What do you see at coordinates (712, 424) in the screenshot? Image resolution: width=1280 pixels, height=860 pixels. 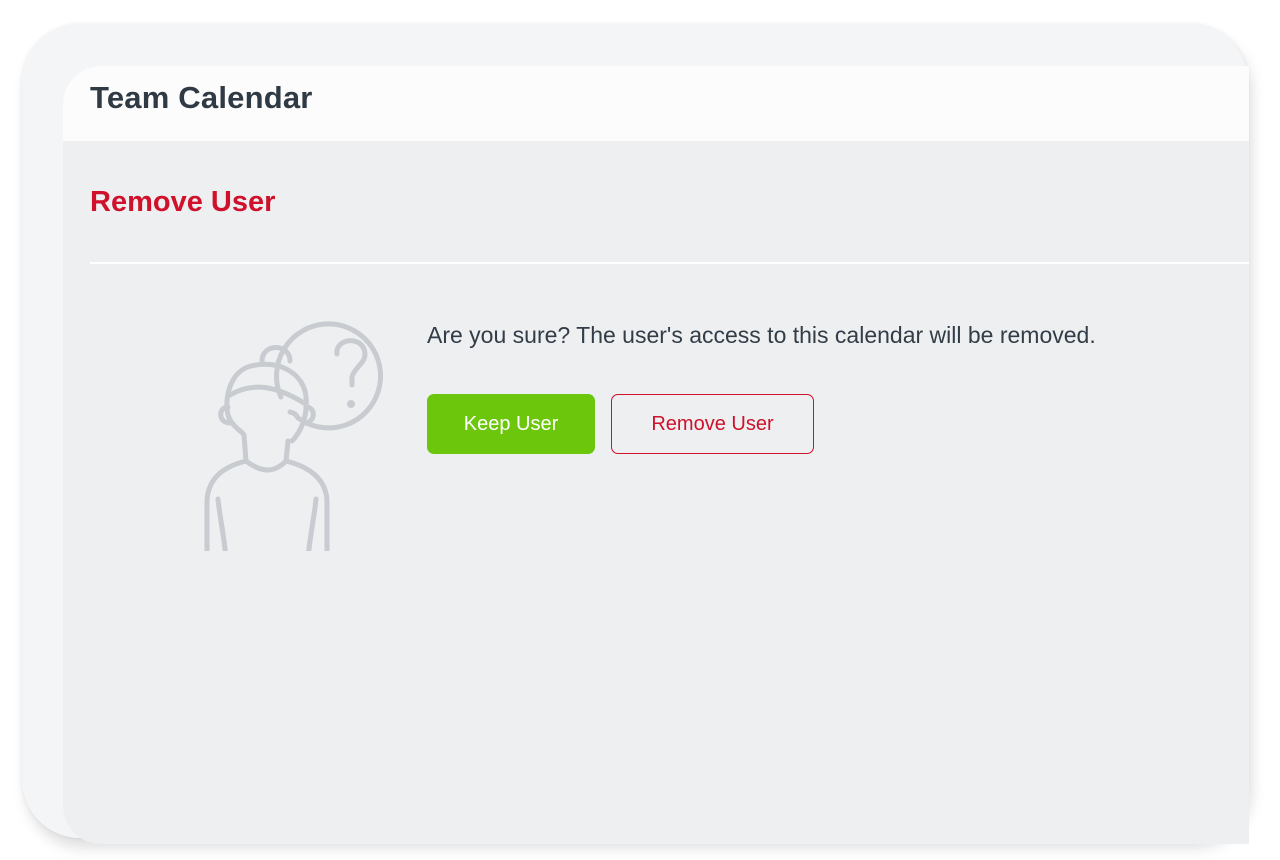 I see `remove-user-button: Remove User` at bounding box center [712, 424].